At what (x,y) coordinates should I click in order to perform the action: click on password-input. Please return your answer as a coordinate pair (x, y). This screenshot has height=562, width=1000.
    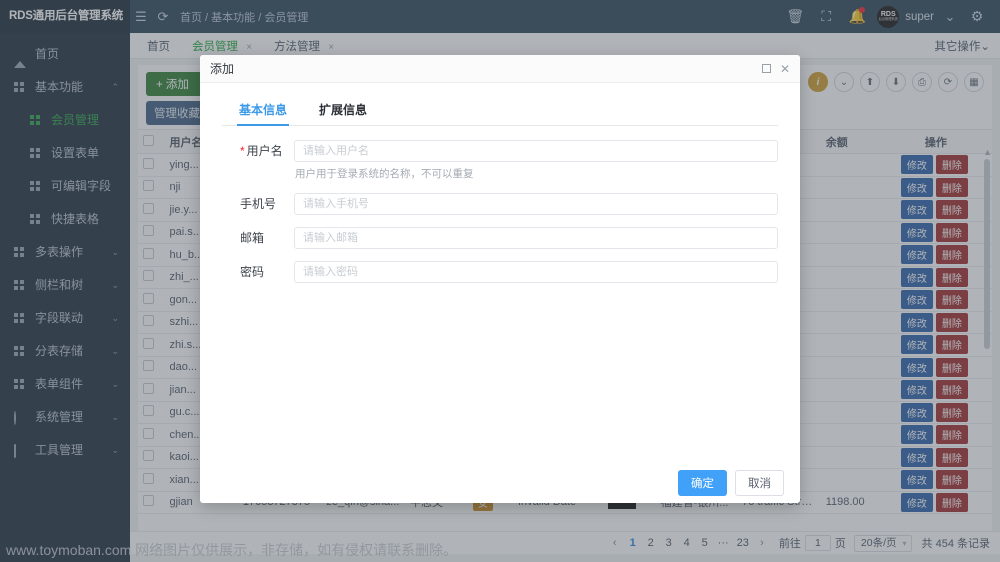
    Looking at the image, I should click on (536, 272).